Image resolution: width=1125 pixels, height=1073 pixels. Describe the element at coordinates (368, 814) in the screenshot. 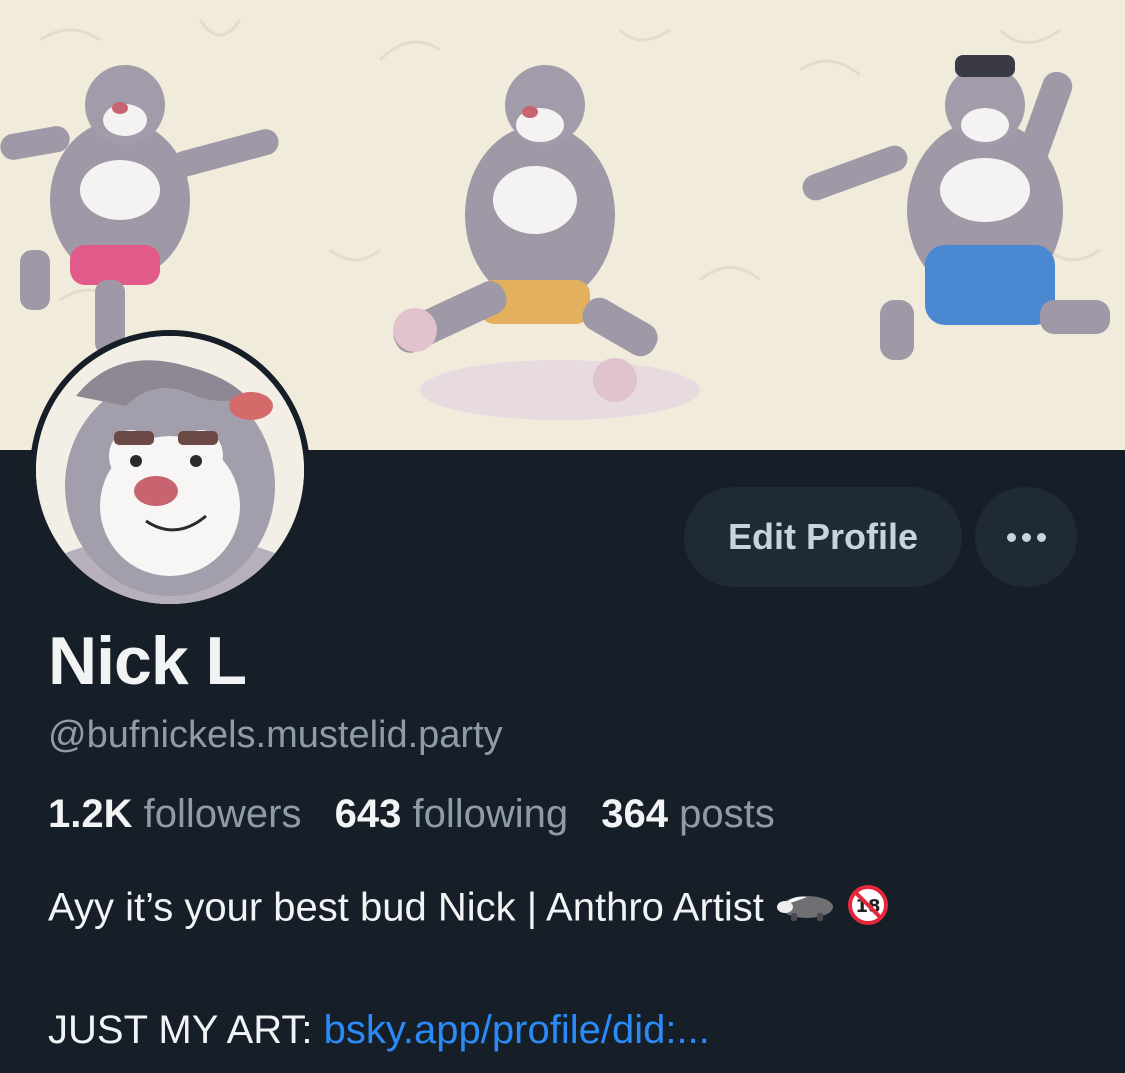

I see `following-count: 643` at that location.